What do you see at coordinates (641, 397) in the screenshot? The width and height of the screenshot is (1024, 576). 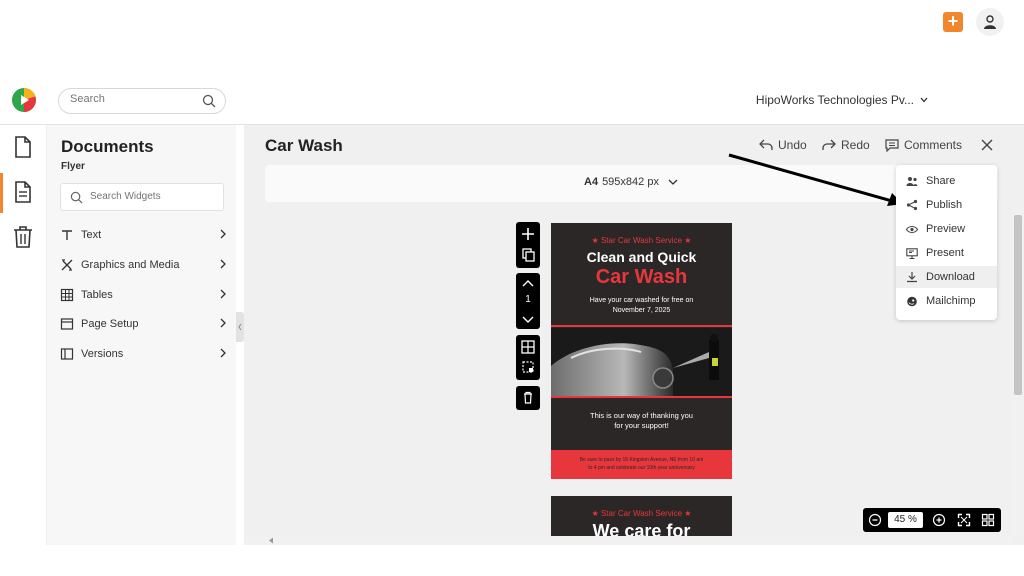 I see `flyer-divider` at bounding box center [641, 397].